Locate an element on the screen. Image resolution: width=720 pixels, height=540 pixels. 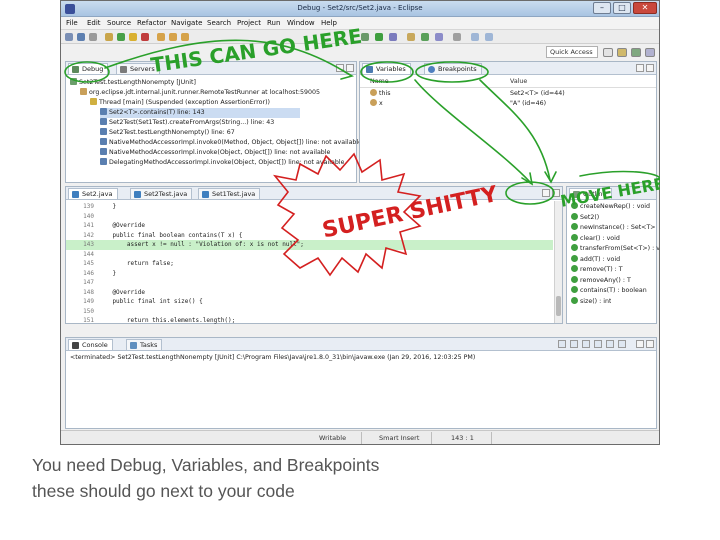
menu-search: Search is located at coordinates (219, 23).